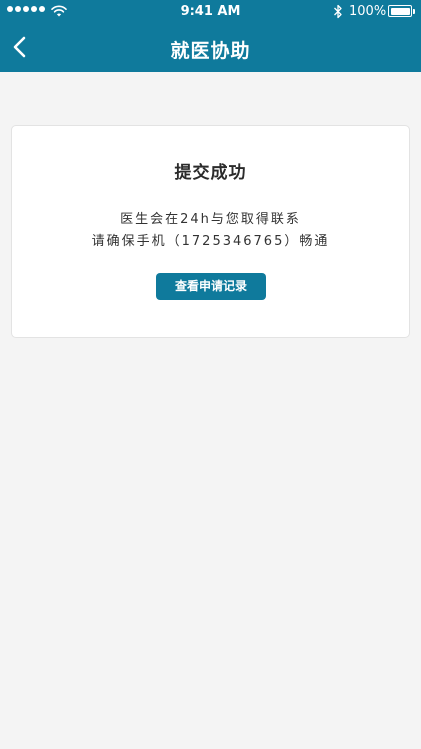  I want to click on view-records-button: 查看申请记录, so click(211, 286).